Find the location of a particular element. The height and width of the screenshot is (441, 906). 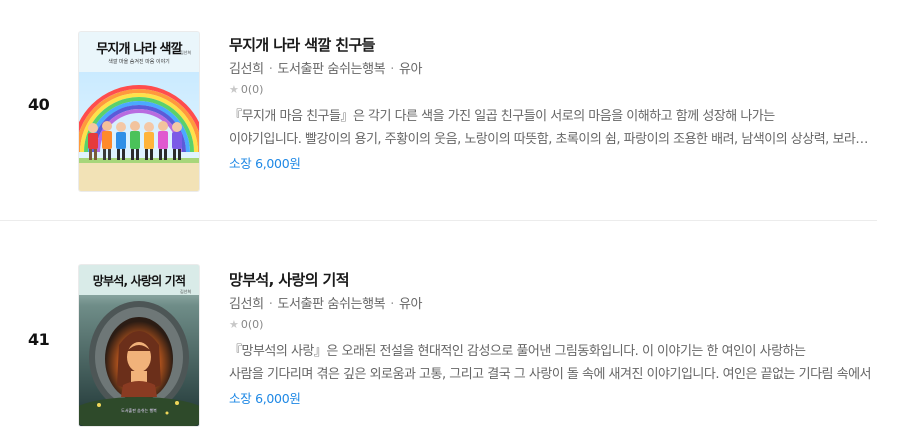

book-cover: 무지개 나라 색깔 색깔 마을 숨겨진 마음 이야기 김선희 is located at coordinates (139, 111).